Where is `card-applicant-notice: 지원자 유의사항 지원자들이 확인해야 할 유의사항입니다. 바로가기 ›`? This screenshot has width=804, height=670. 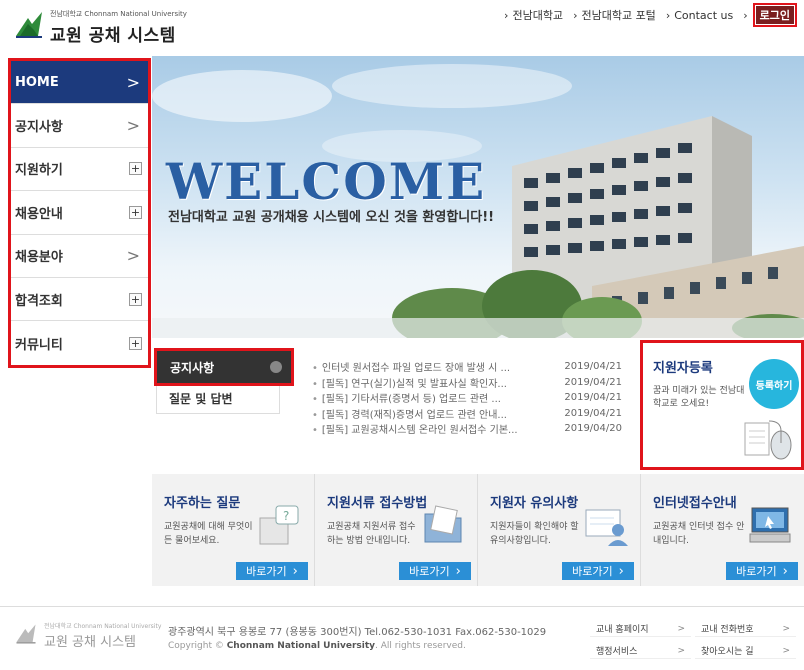 card-applicant-notice: 지원자 유의사항 지원자들이 확인해야 할 유의사항입니다. 바로가기 › is located at coordinates (559, 530).